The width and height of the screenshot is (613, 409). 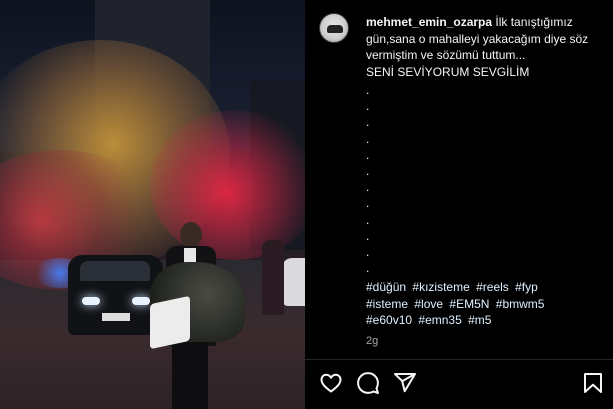 I want to click on username-link: mehmet_emin_ozarpa, so click(x=429, y=22).